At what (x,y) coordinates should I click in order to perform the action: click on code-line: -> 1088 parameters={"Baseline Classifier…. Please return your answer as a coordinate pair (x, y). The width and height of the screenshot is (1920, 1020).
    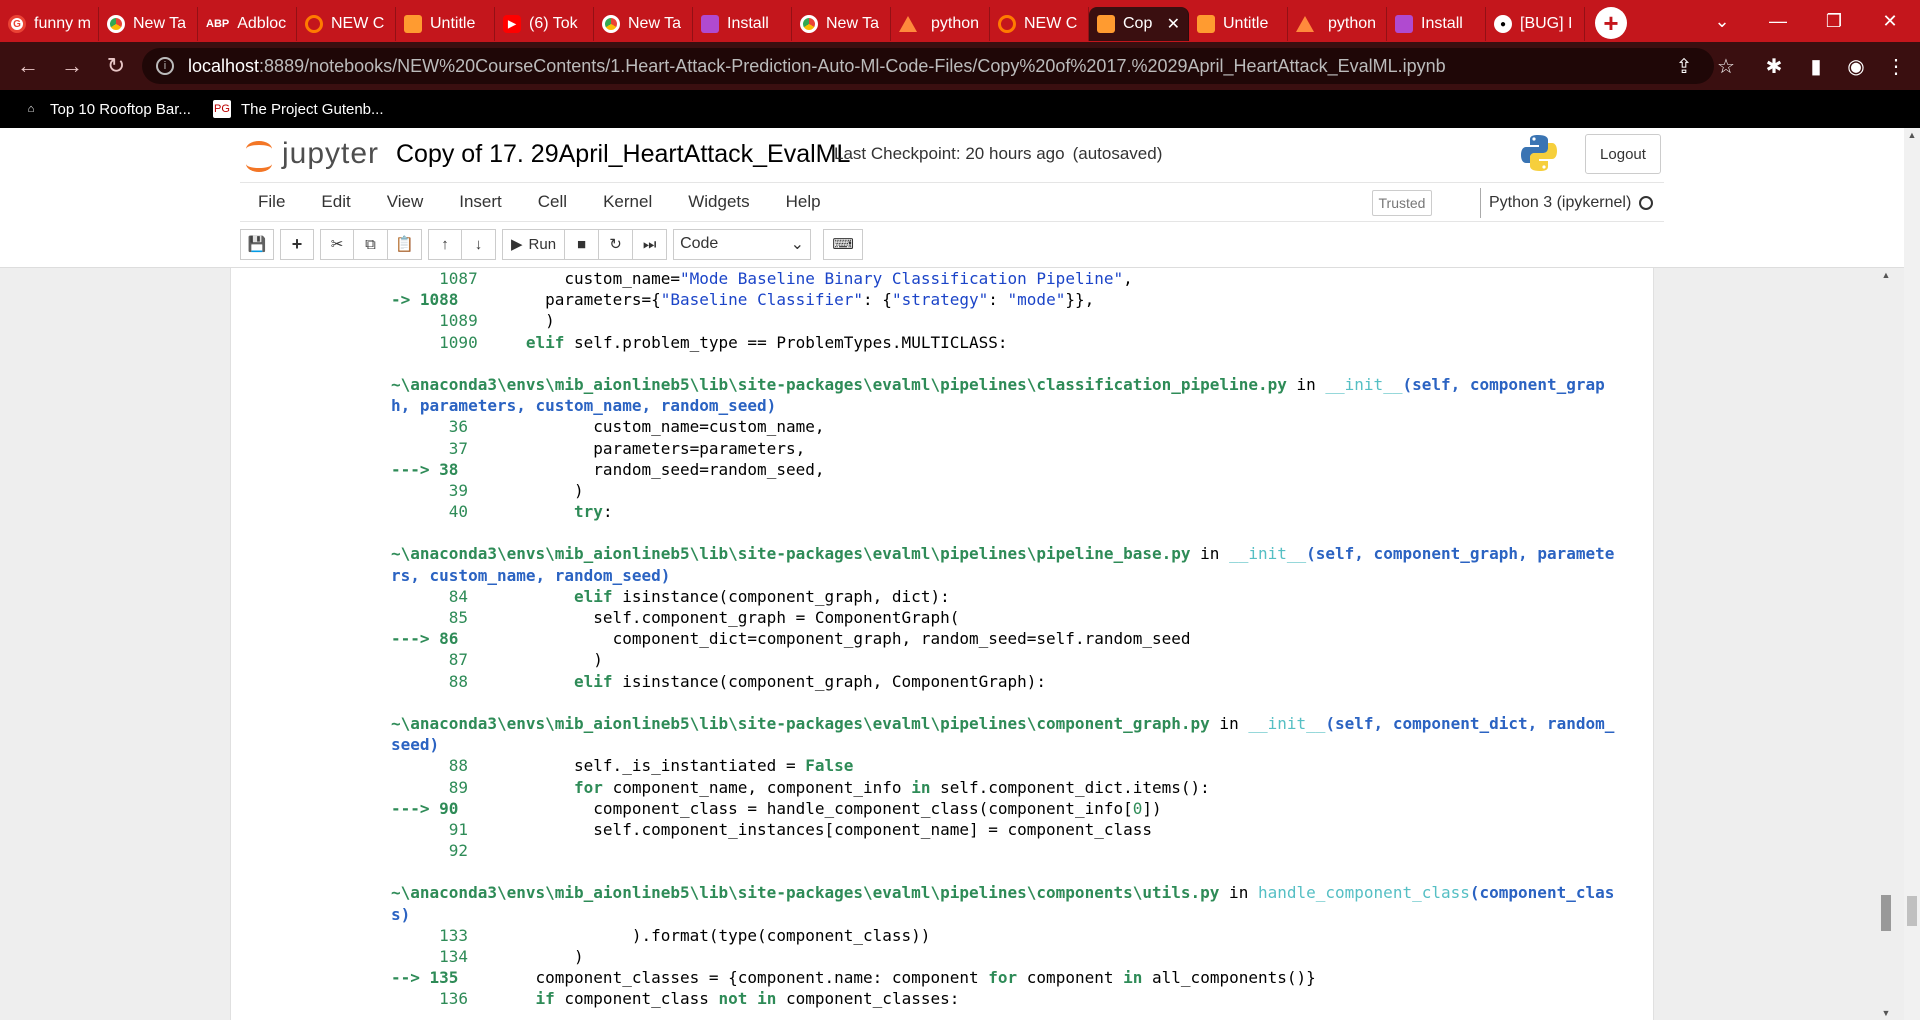
    Looking at the image, I should click on (743, 300).